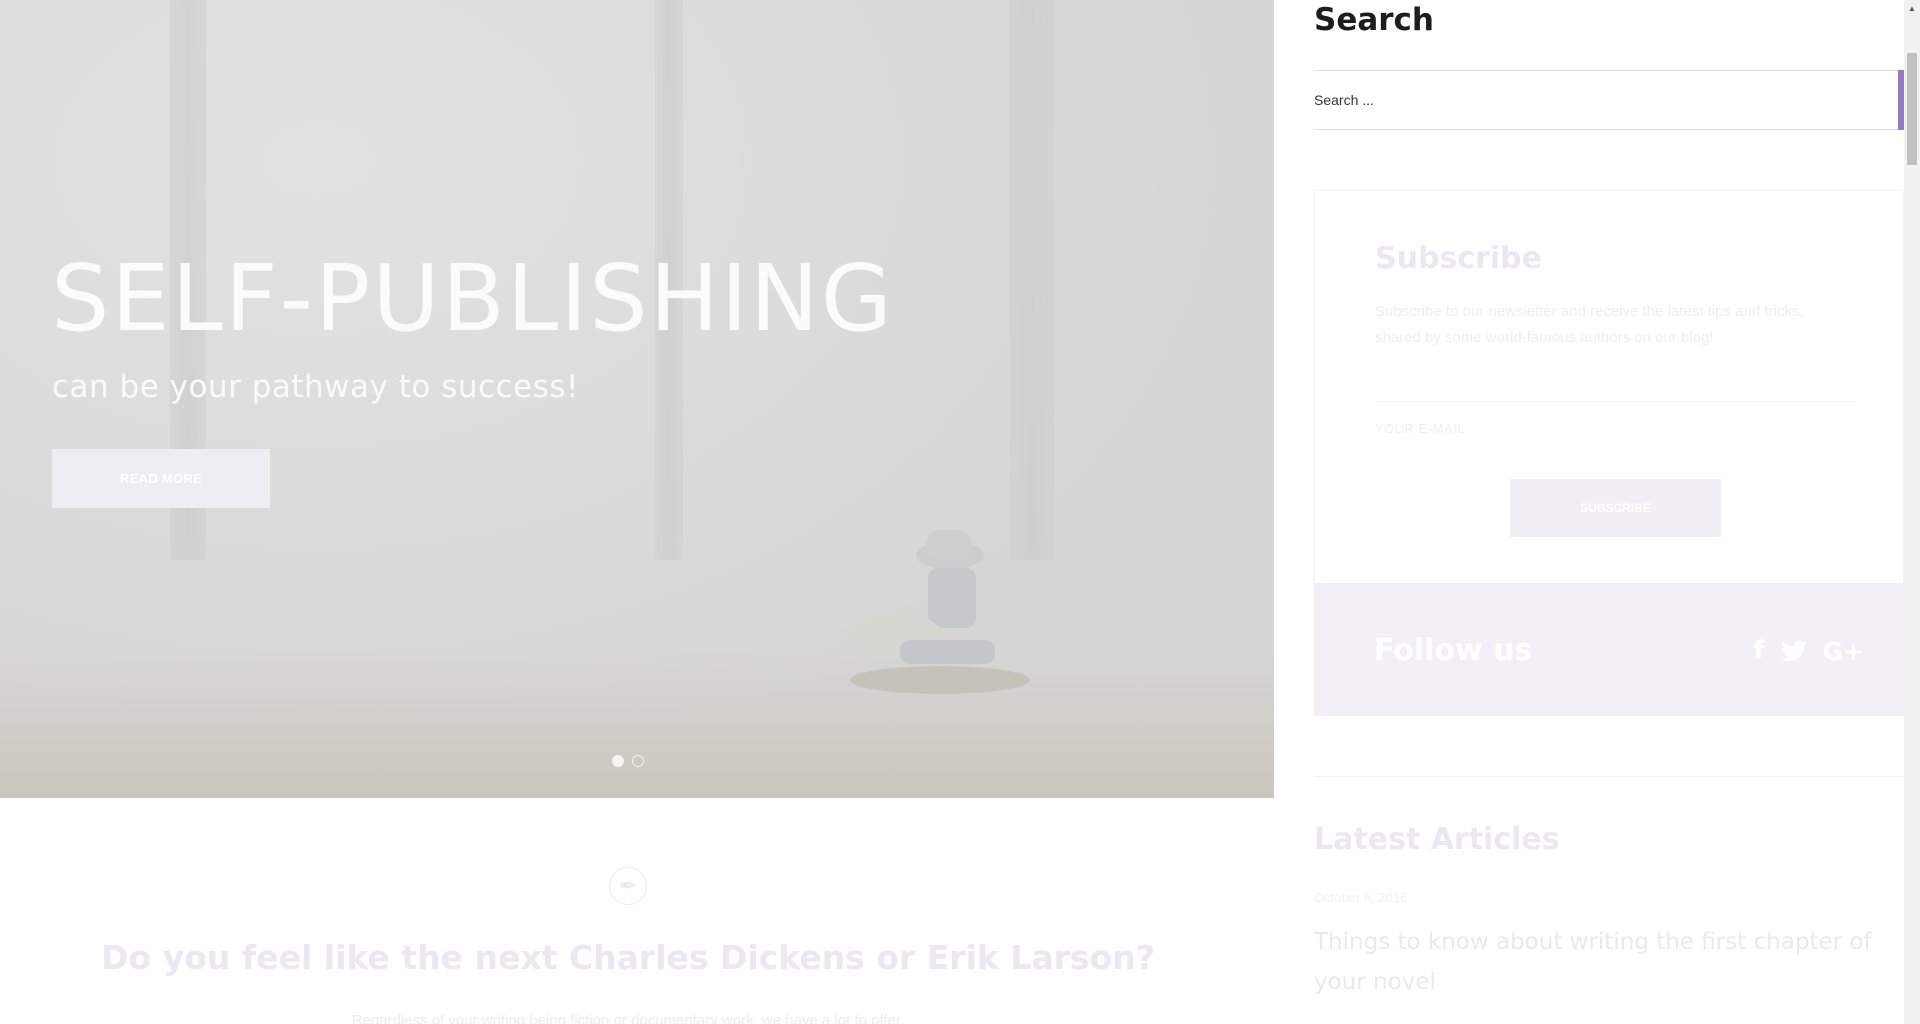 Image resolution: width=1920 pixels, height=1024 pixels. What do you see at coordinates (1793, 651) in the screenshot?
I see `twitter-icon` at bounding box center [1793, 651].